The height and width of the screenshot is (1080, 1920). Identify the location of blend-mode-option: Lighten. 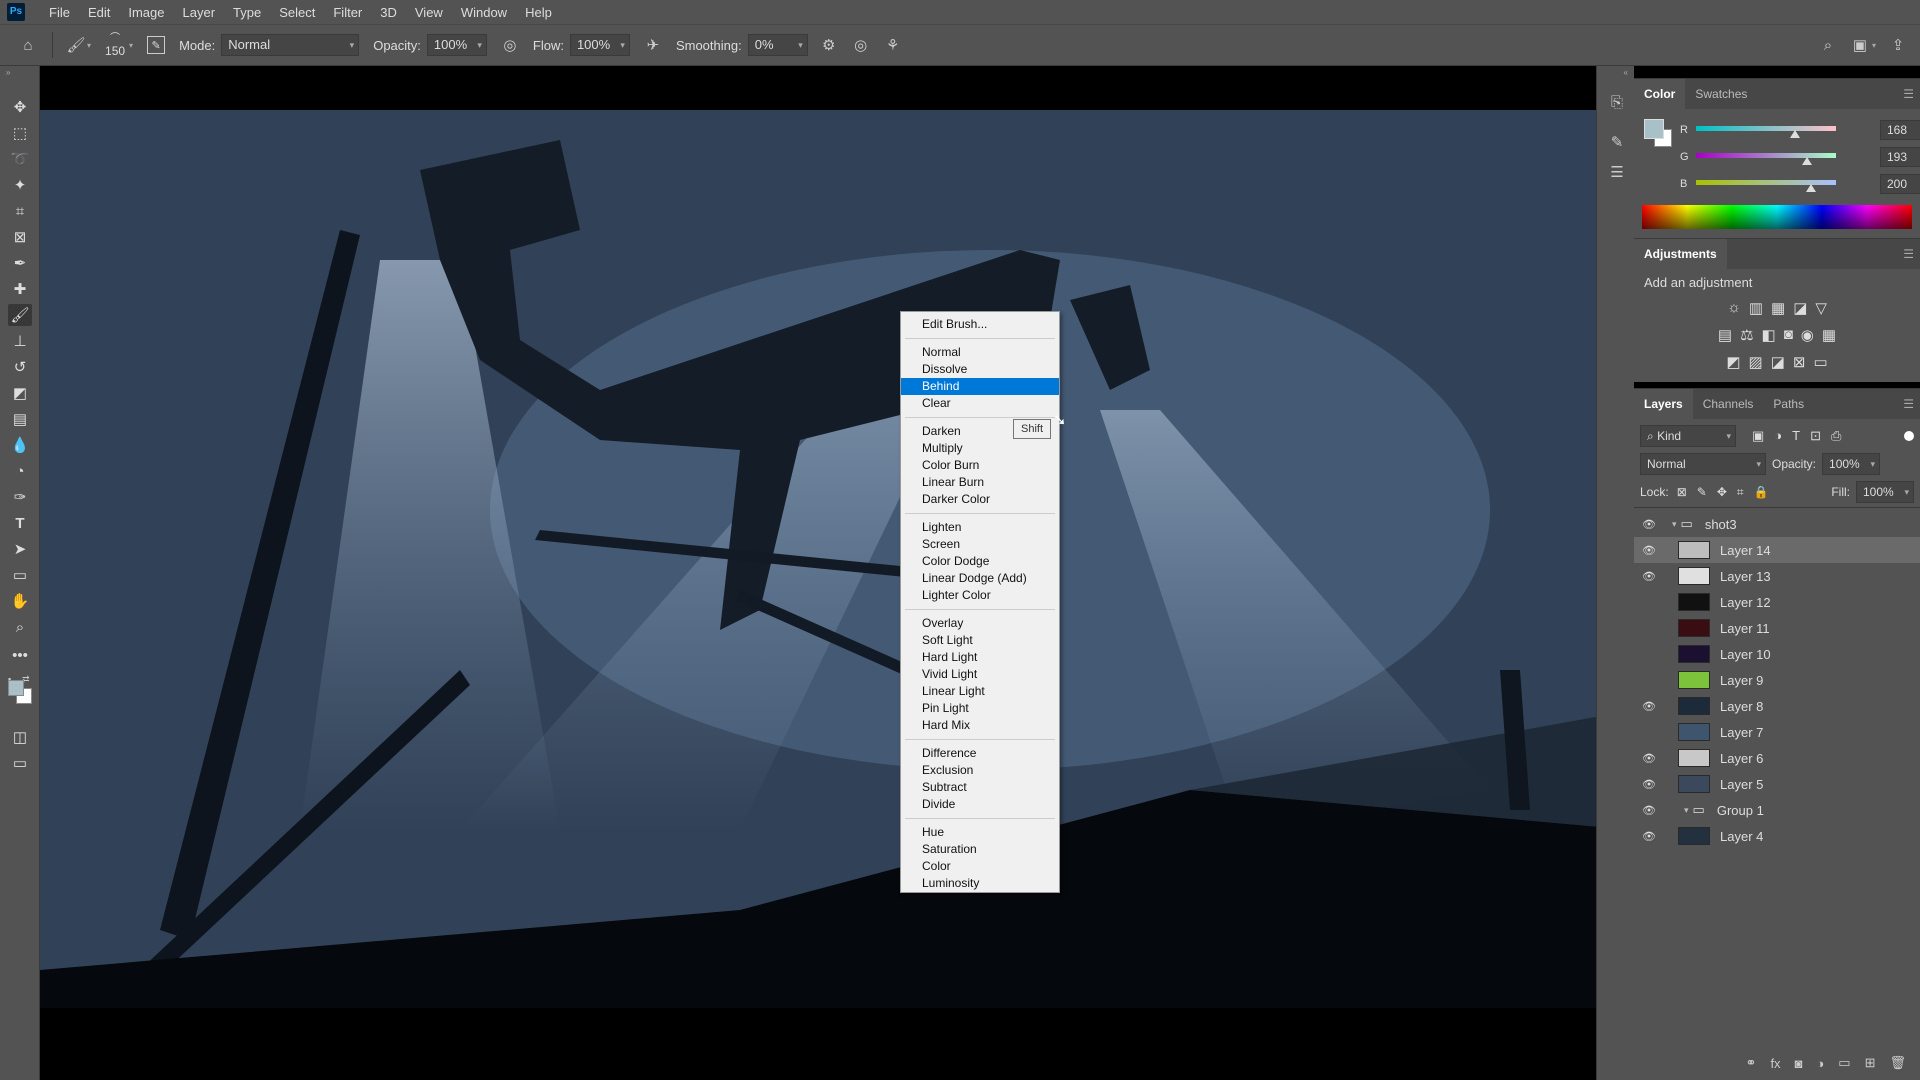
(980, 527).